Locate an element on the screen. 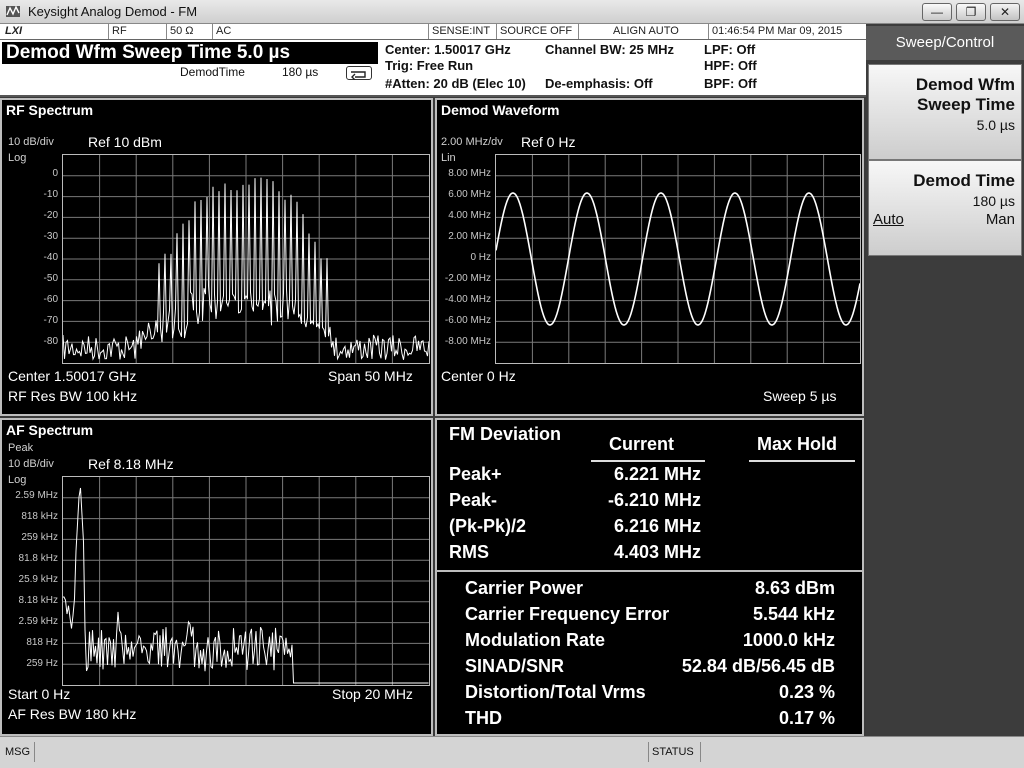 The image size is (1024, 768). de-emphasis: De-emphasis: Off is located at coordinates (599, 83).